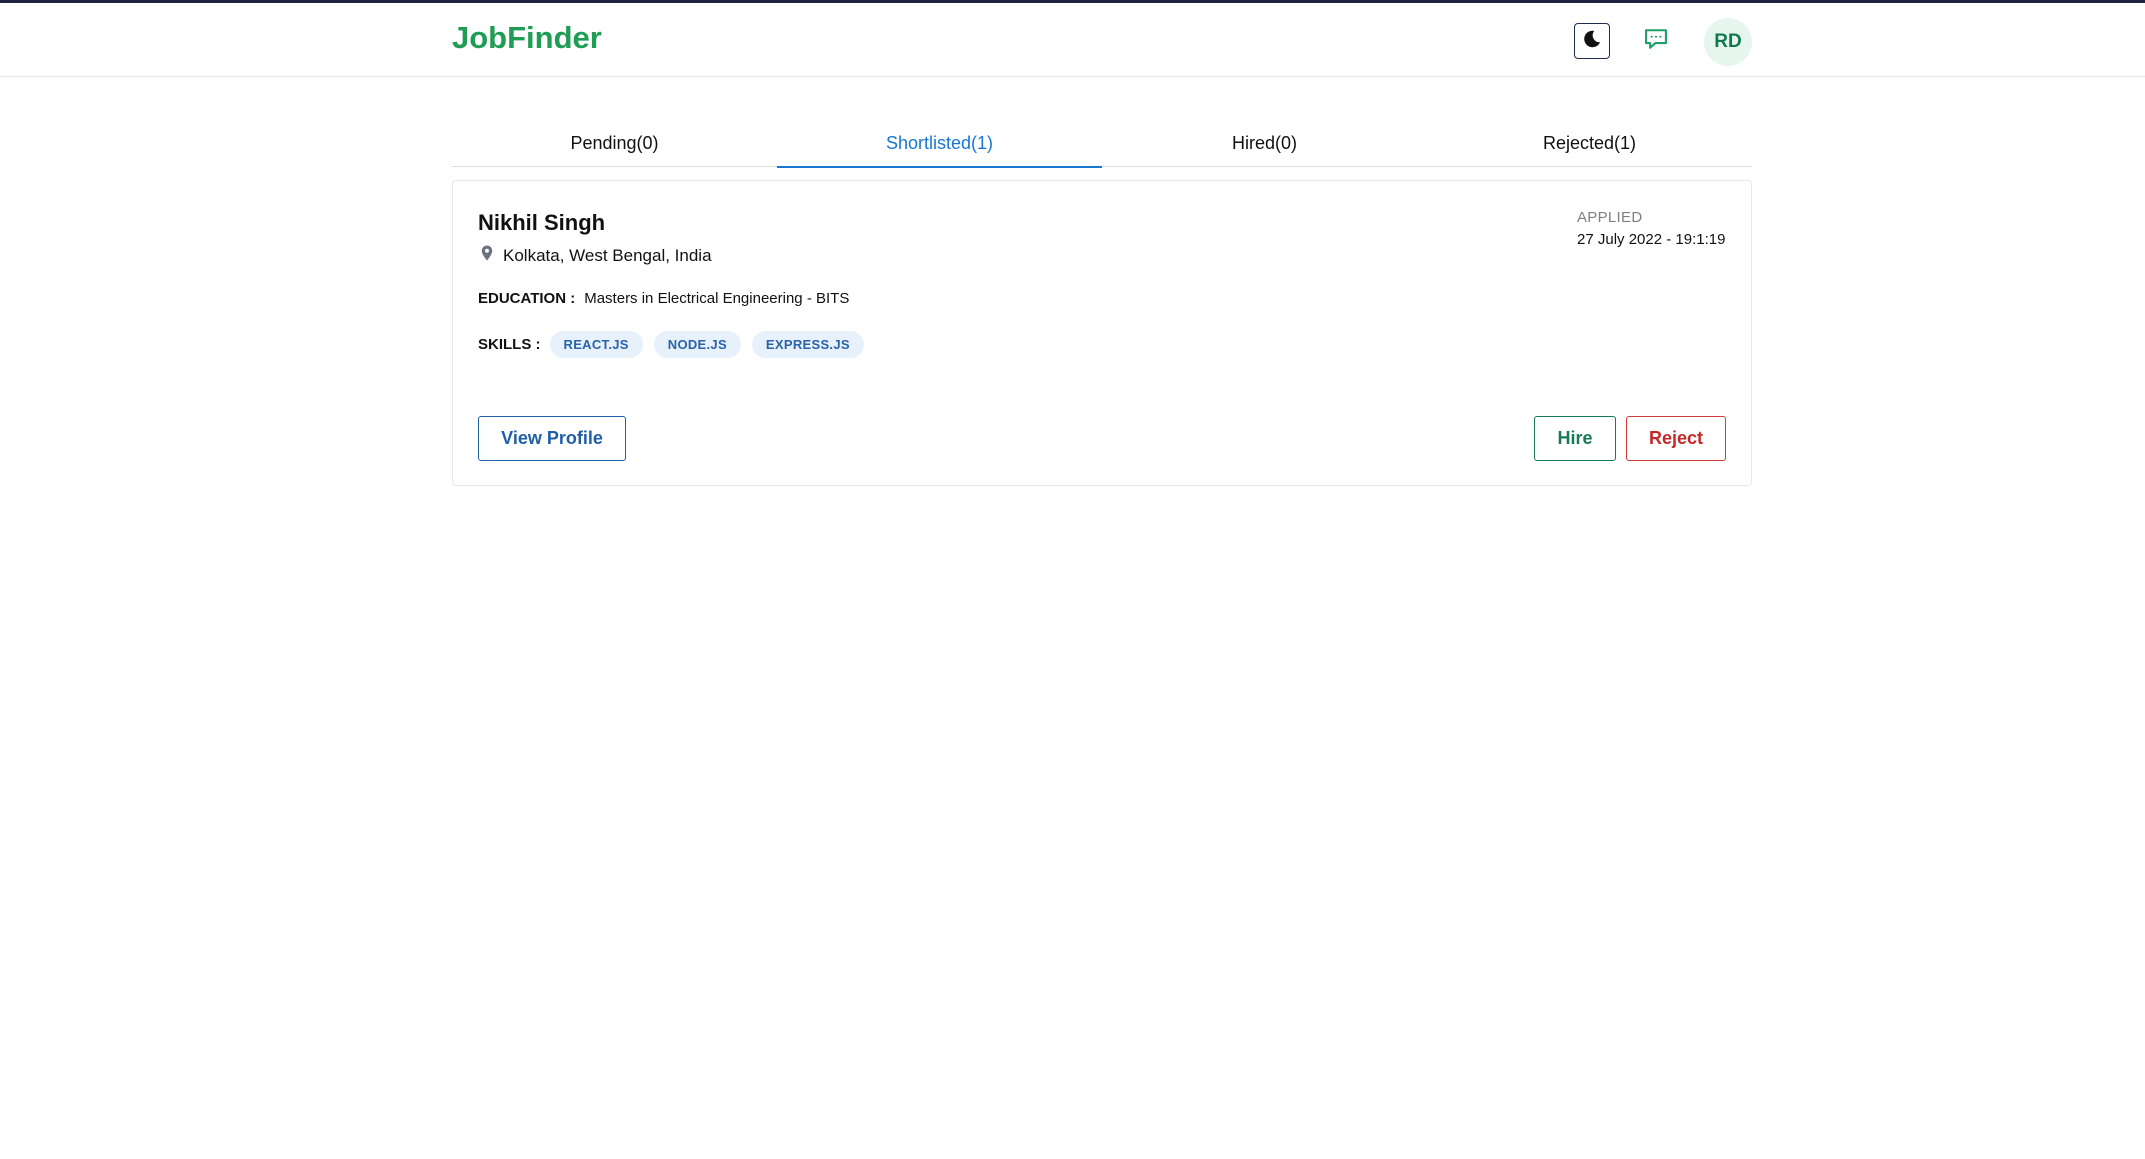 The height and width of the screenshot is (1159, 2145). I want to click on education-value: Masters in Electrical Engineering - BITS, so click(717, 298).